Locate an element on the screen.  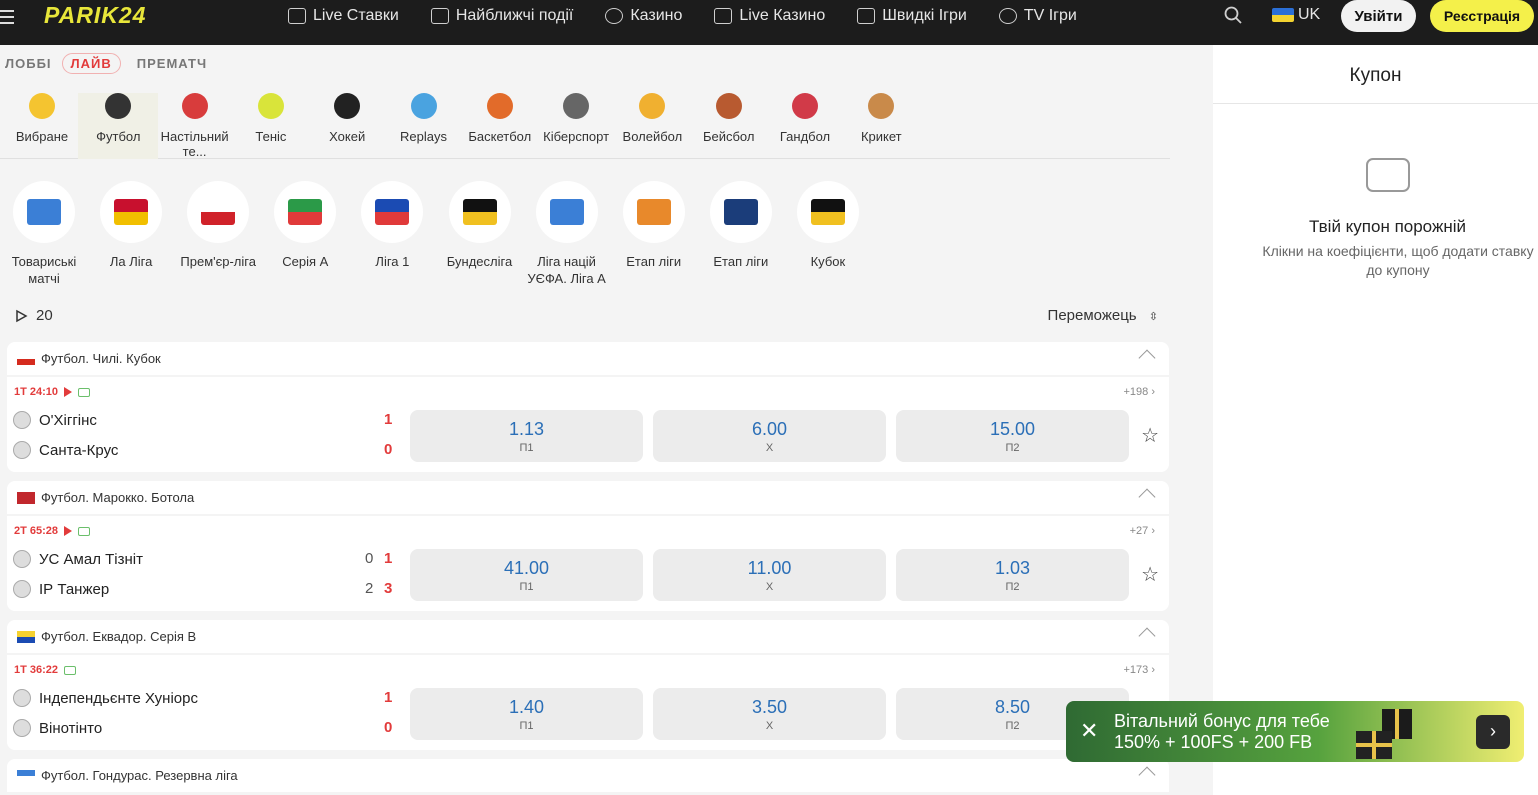
league-item: Прем'єр-ліга is located at coordinates (218, 225).